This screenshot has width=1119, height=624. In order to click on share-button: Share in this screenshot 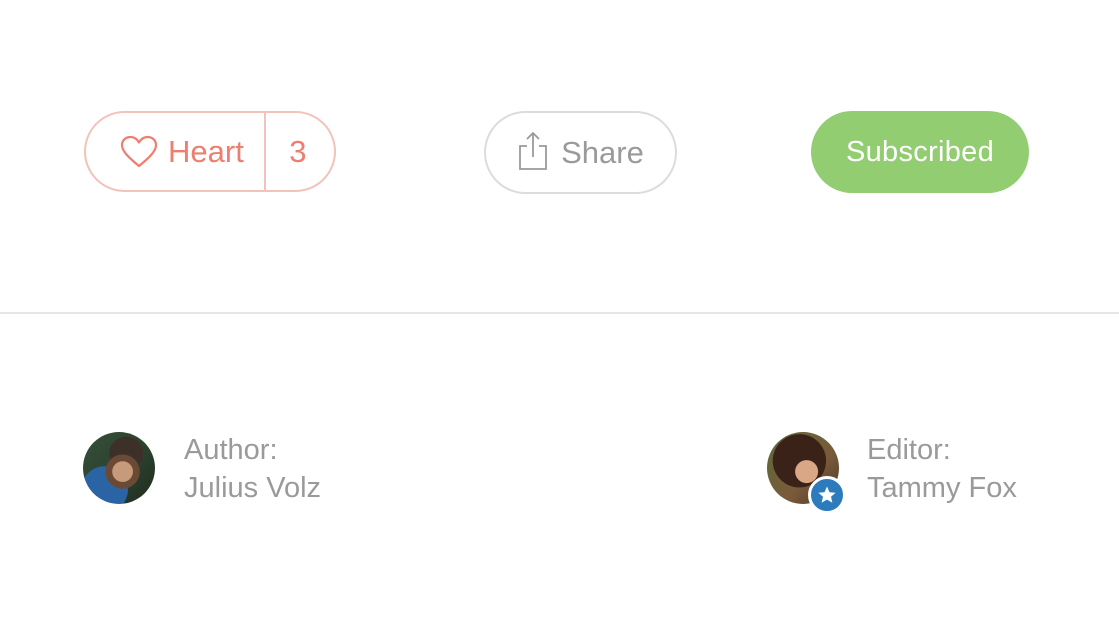, I will do `click(580, 152)`.